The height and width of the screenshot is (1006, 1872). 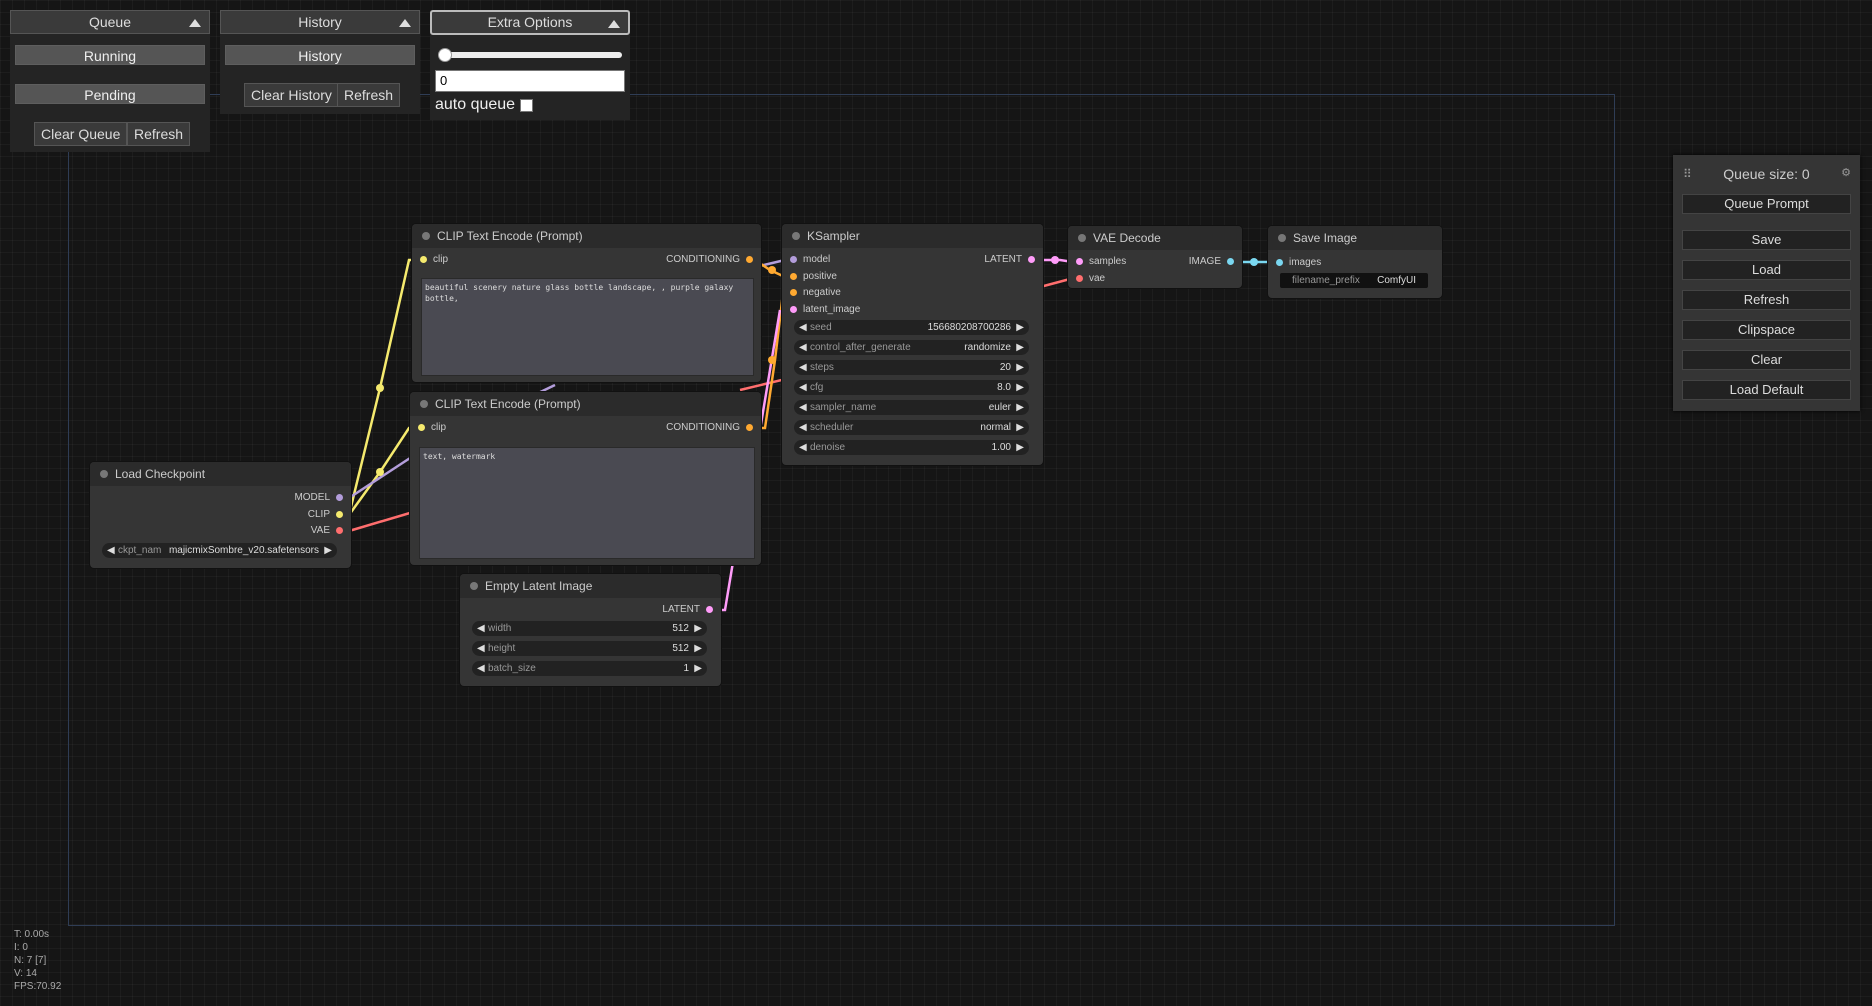 I want to click on history-button: History, so click(x=320, y=55).